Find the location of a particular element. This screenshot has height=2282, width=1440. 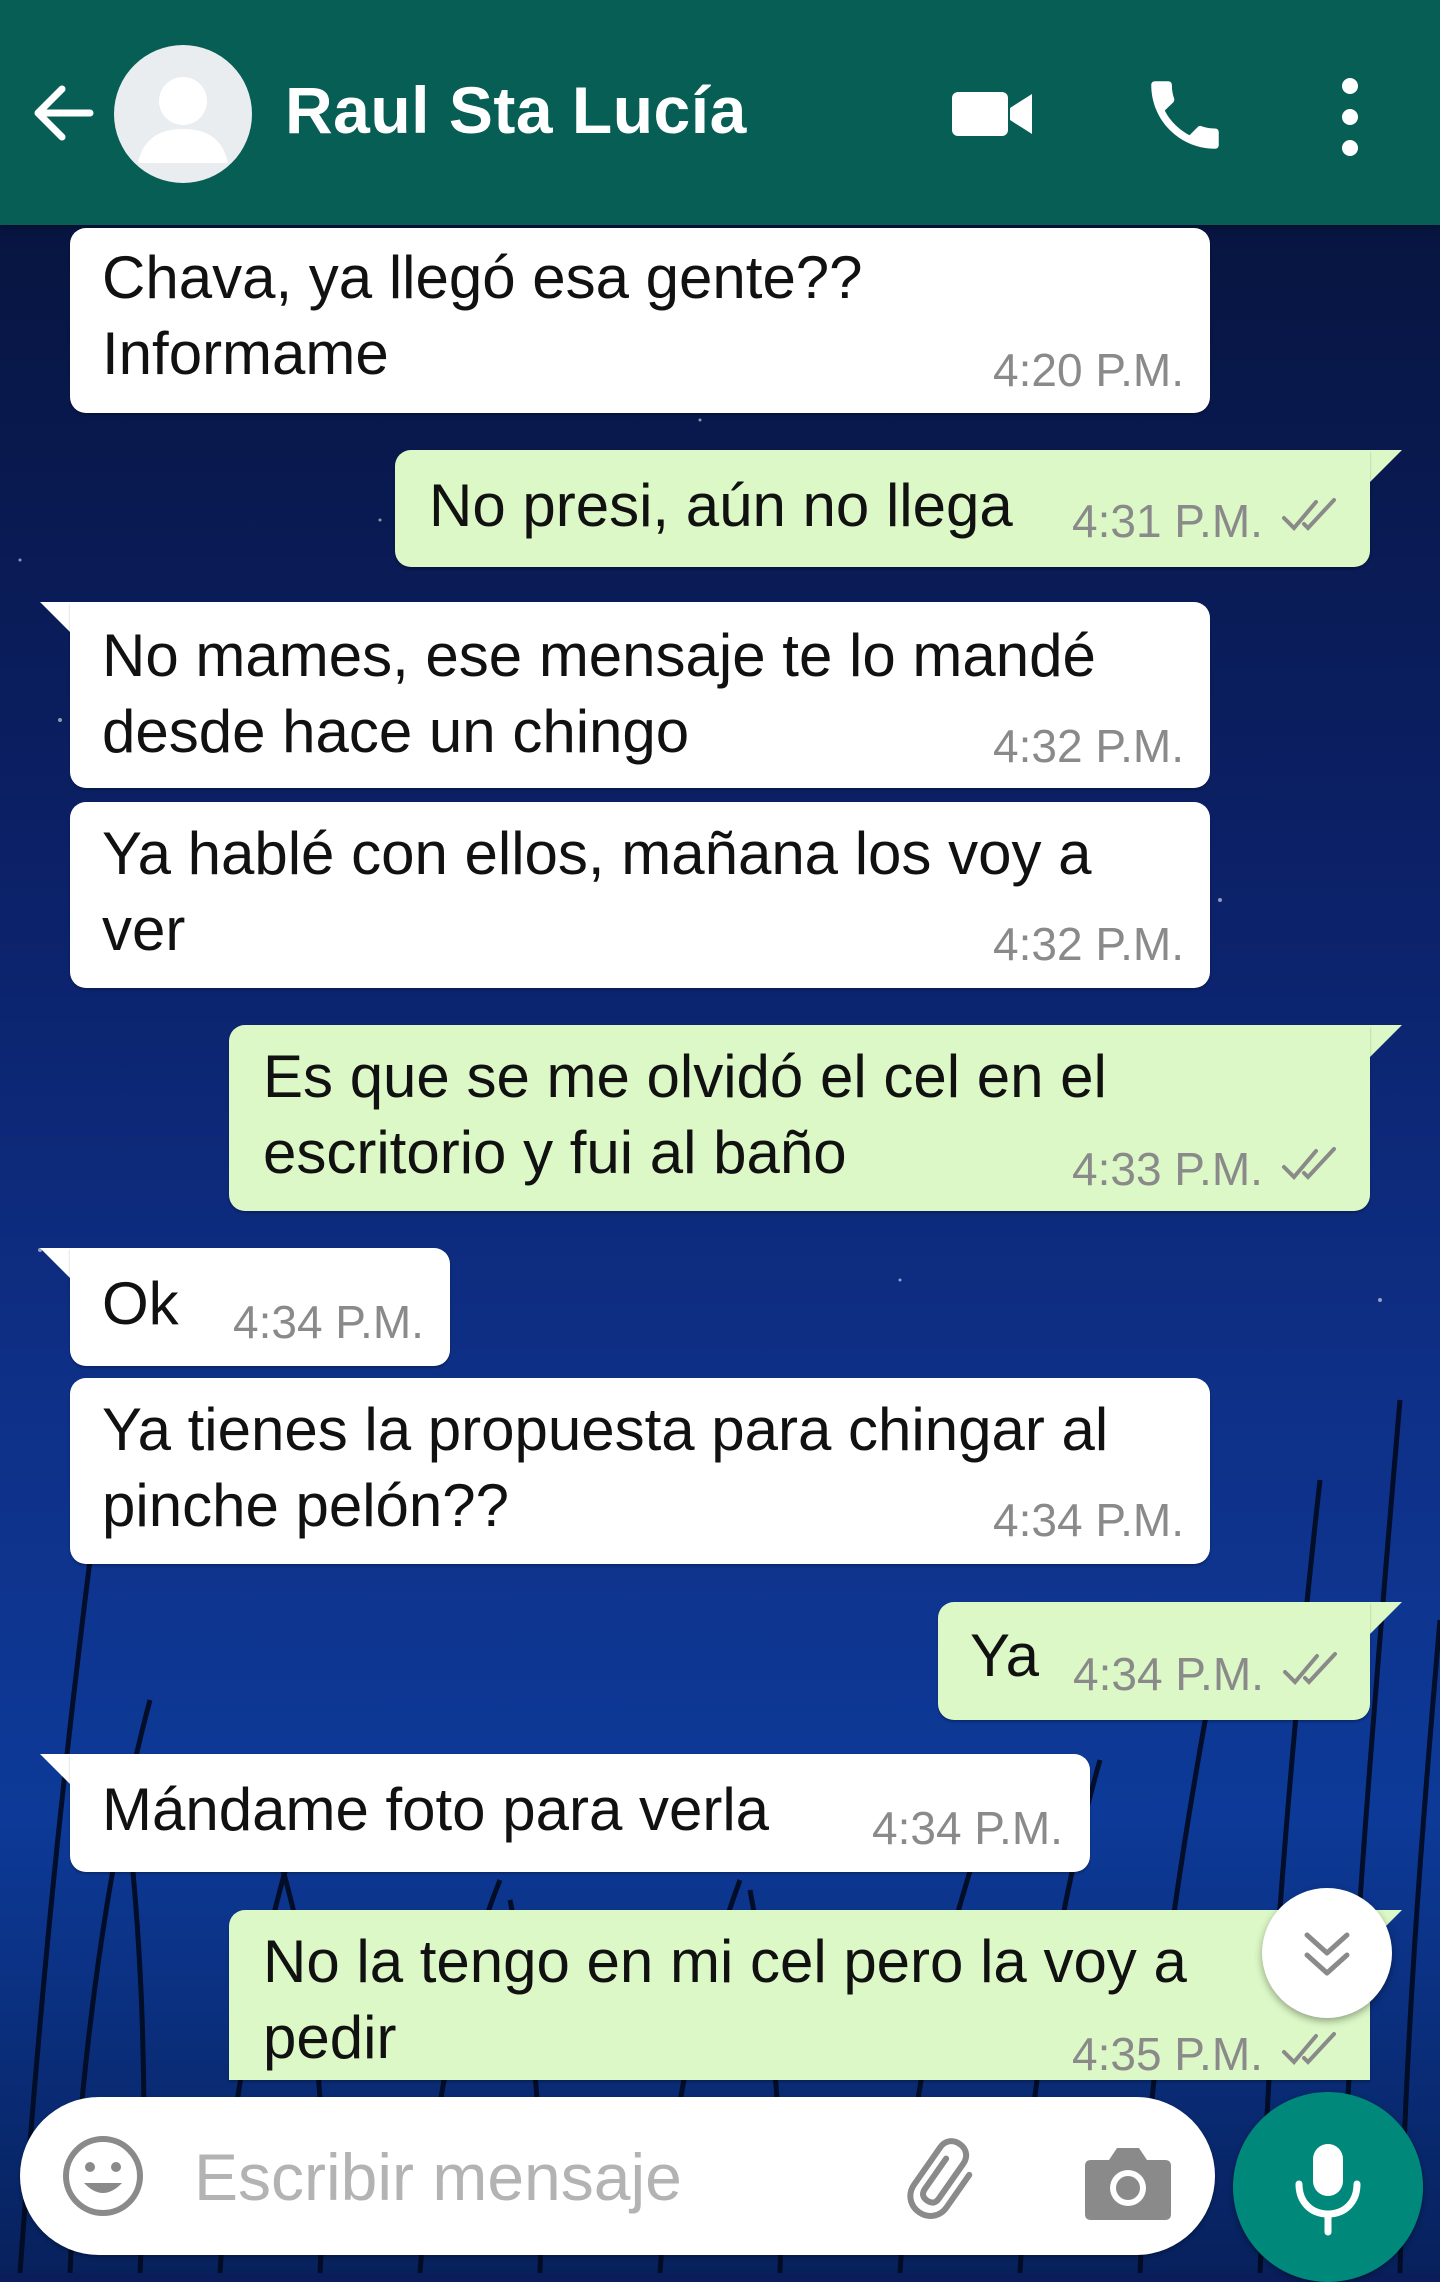

contact-name: Raul Sta Lucía is located at coordinates (516, 110).